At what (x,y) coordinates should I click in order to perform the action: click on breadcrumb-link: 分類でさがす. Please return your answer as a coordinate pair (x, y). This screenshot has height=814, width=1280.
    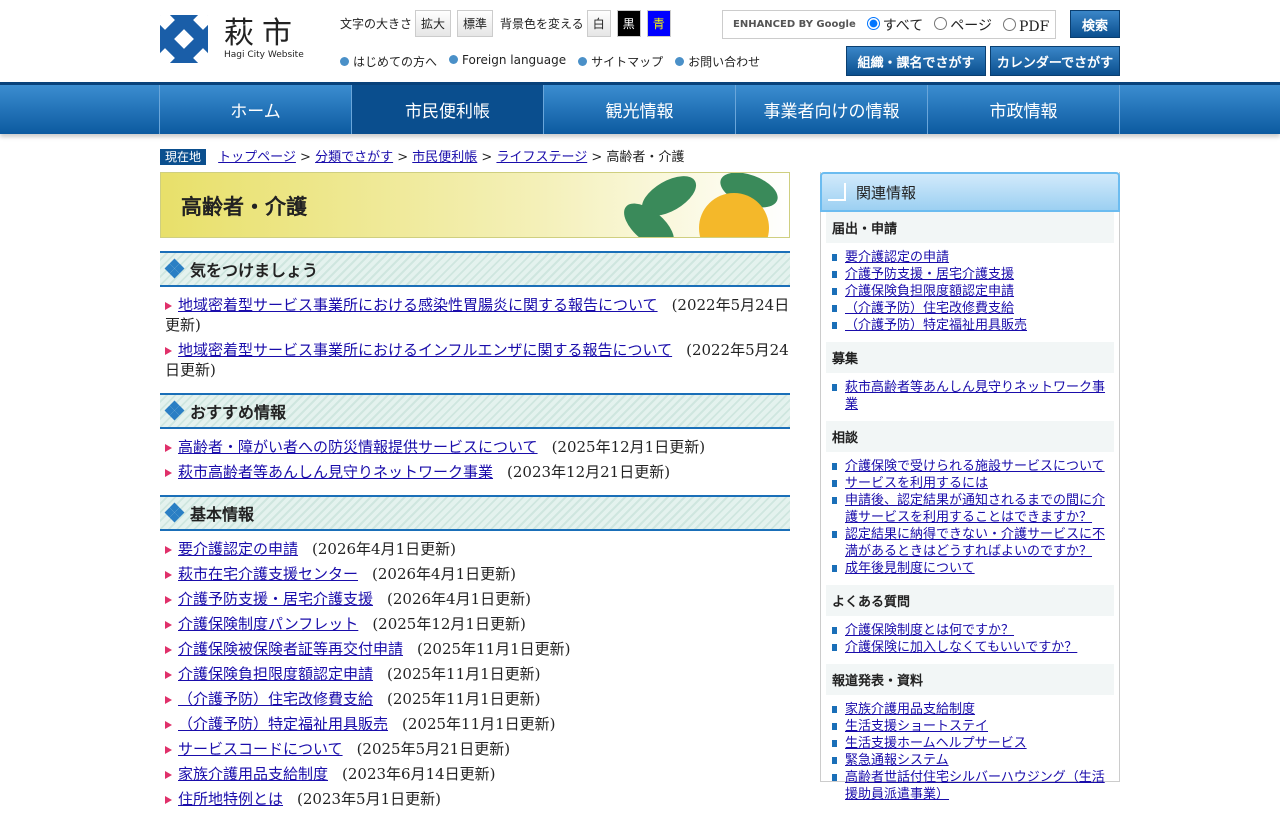
    Looking at the image, I should click on (354, 157).